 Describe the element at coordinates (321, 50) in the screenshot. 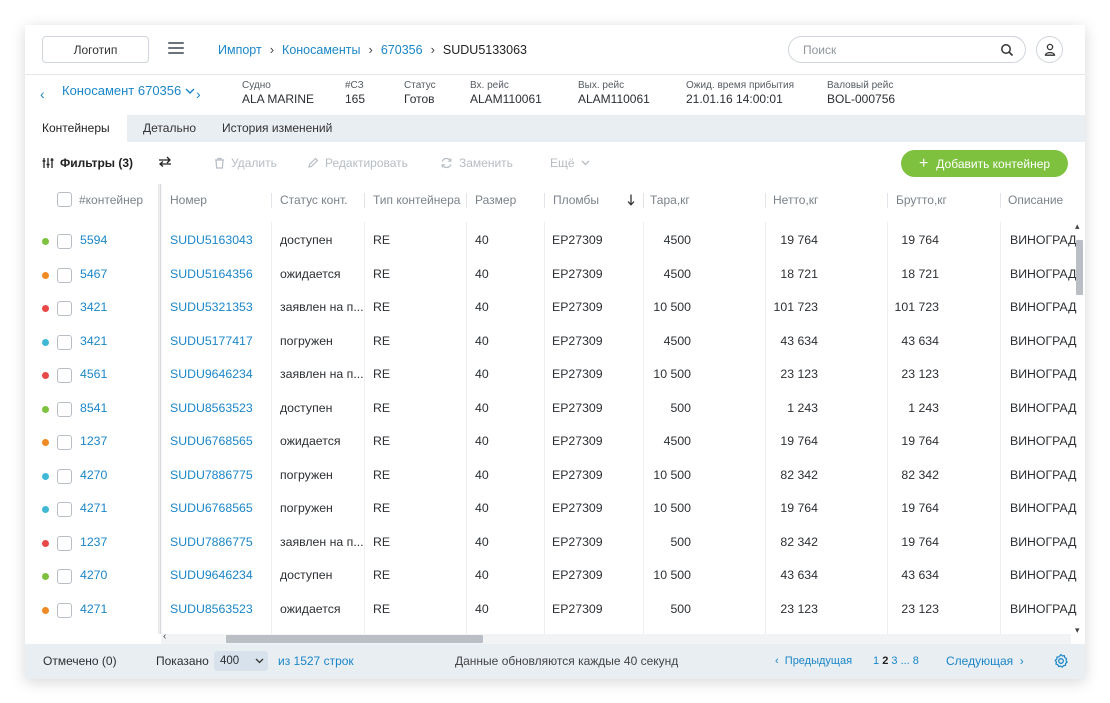

I see `breadcrumb-bills: Коносаменты` at that location.